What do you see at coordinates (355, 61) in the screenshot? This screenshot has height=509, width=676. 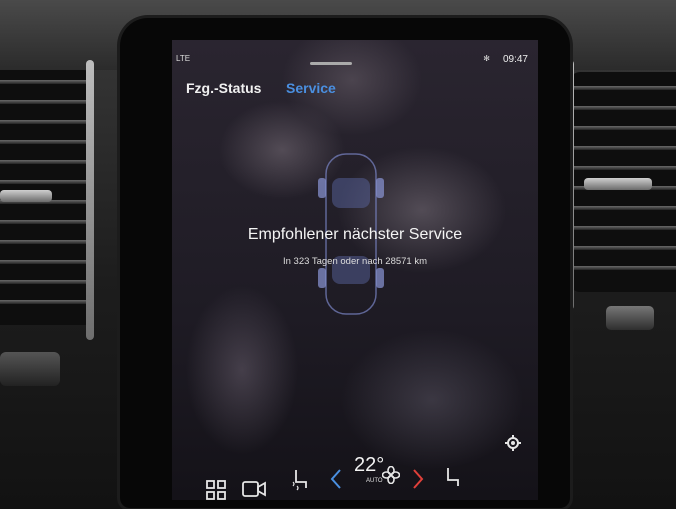 I see `status-bar: LTE ✻ 09:47` at bounding box center [355, 61].